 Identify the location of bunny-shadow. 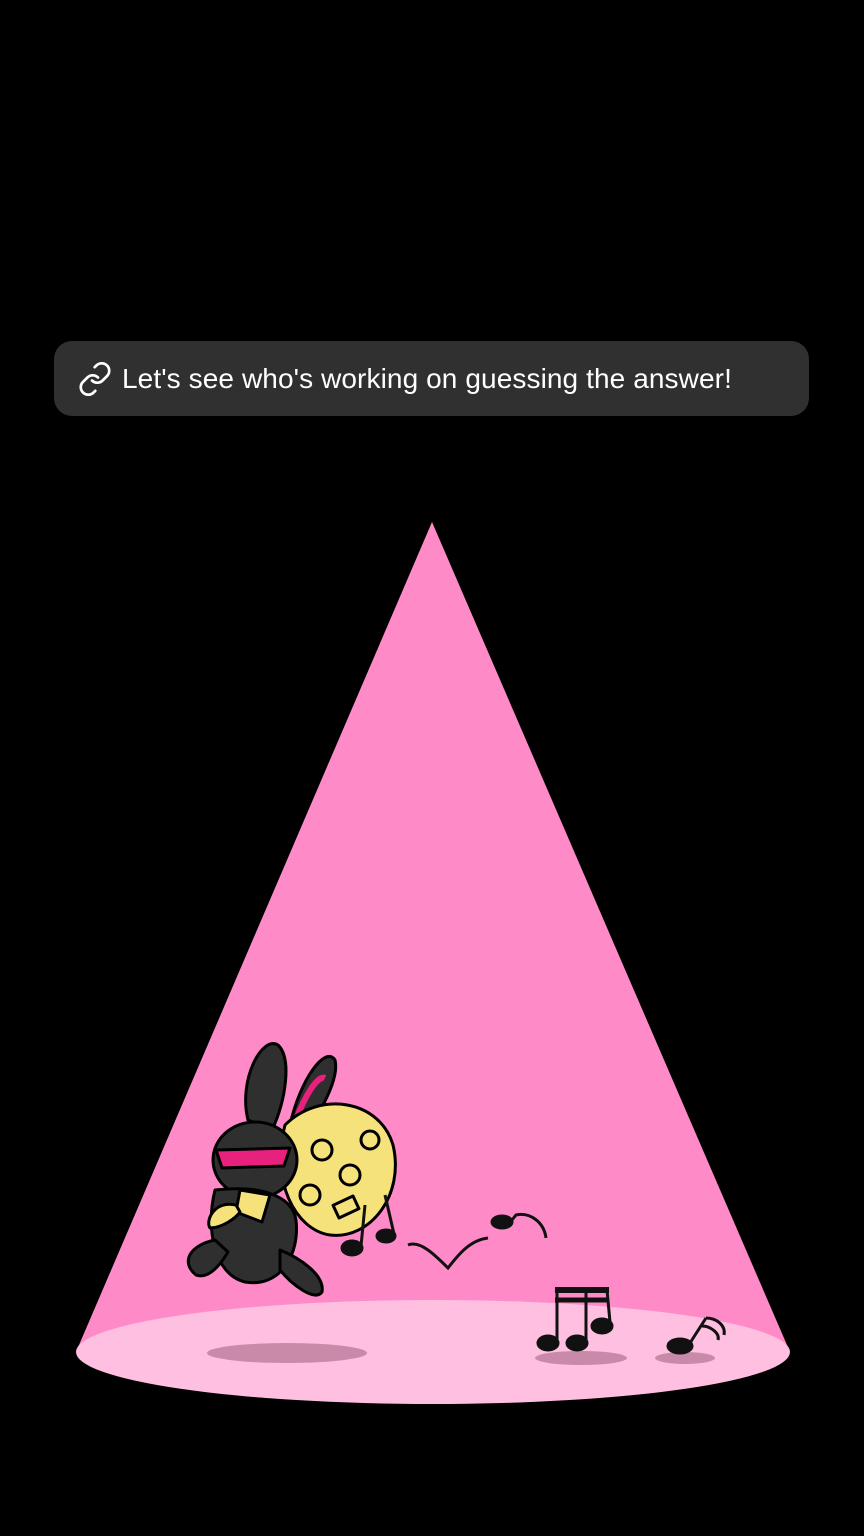
(287, 1353).